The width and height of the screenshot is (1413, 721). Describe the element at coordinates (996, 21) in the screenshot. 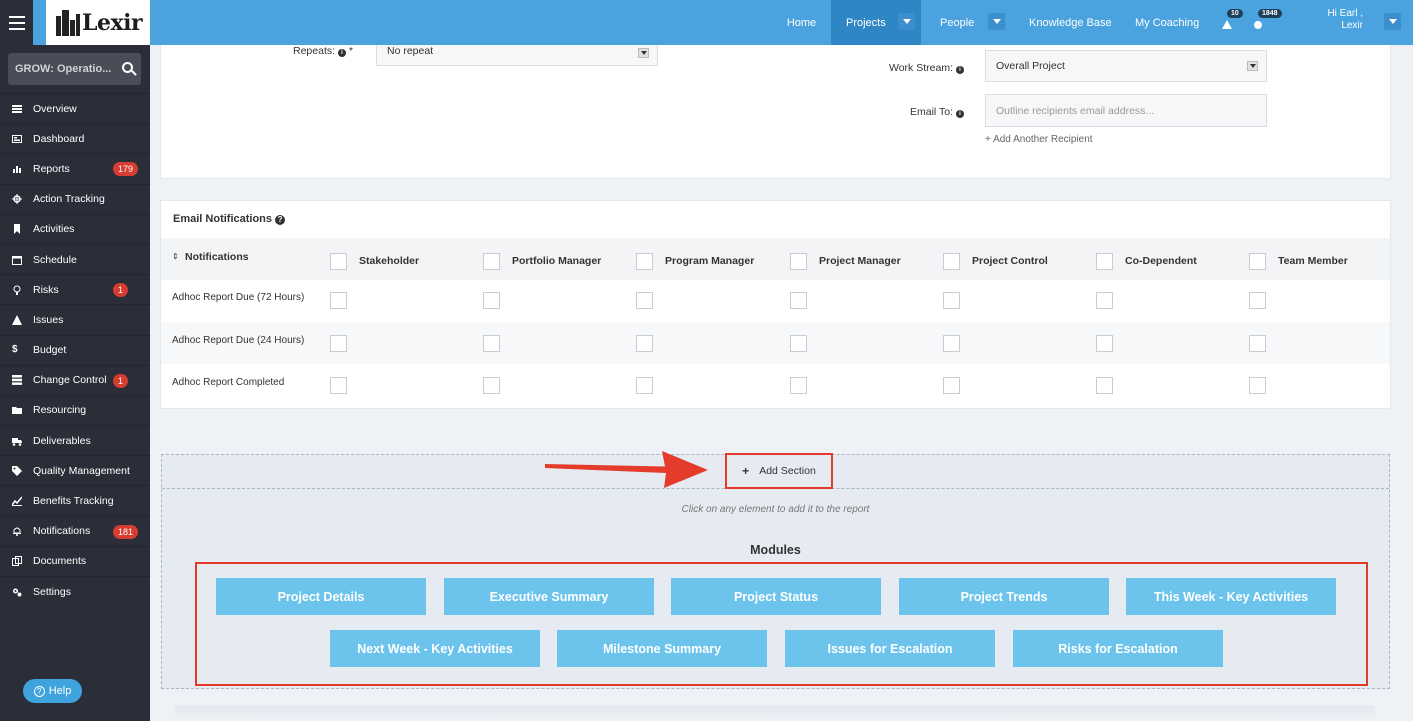

I see `people-dropdown-icon` at that location.